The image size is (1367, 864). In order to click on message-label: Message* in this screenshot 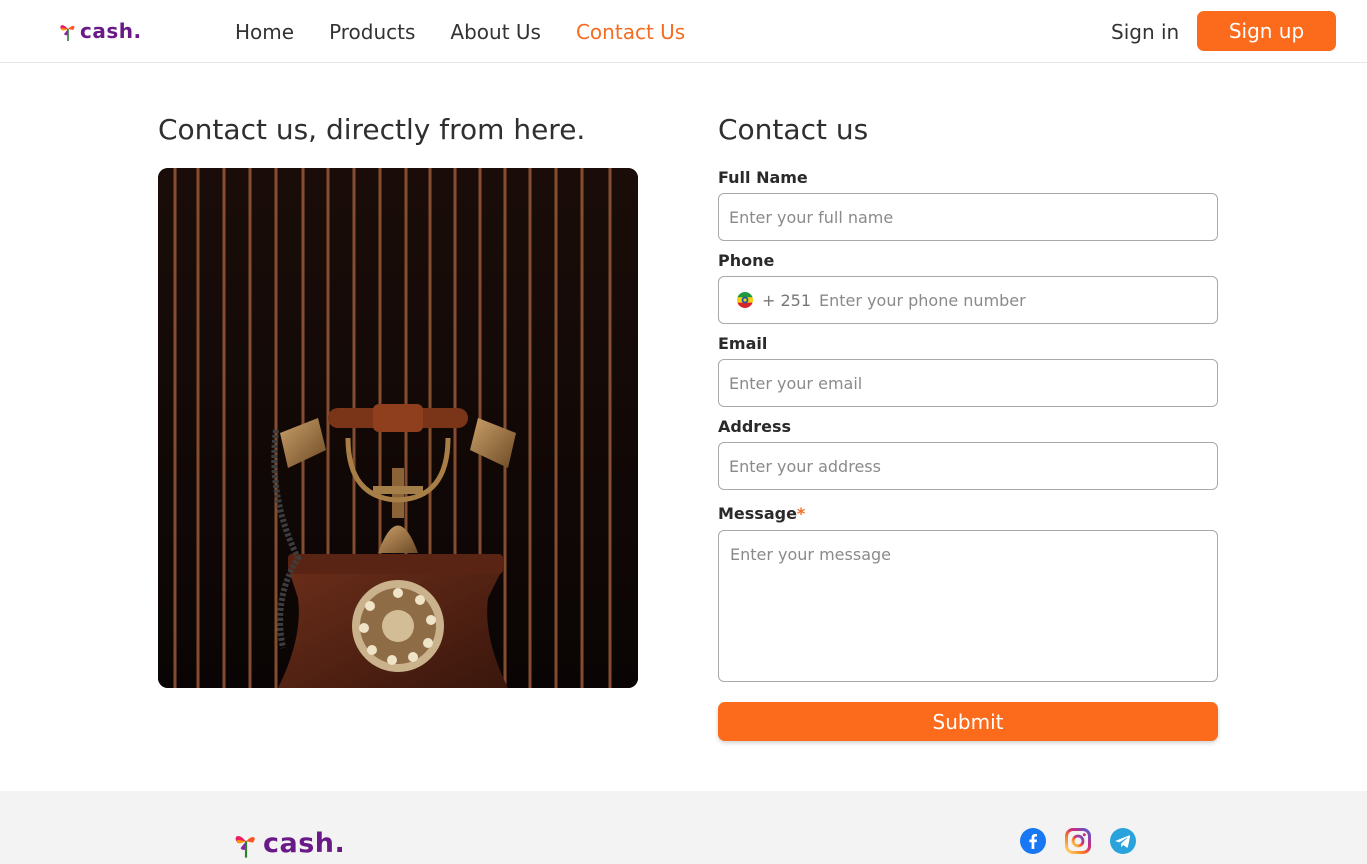, I will do `click(761, 513)`.